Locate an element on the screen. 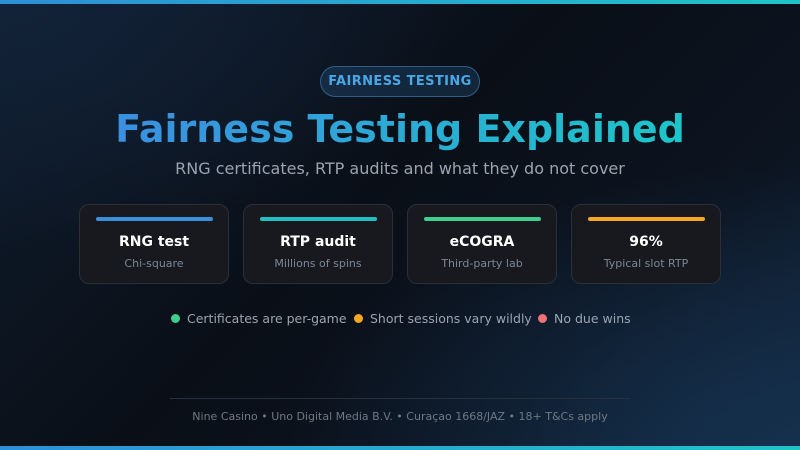 The height and width of the screenshot is (450, 800). card-rtp-audit: RTP audit Millions of spins is located at coordinates (318, 244).